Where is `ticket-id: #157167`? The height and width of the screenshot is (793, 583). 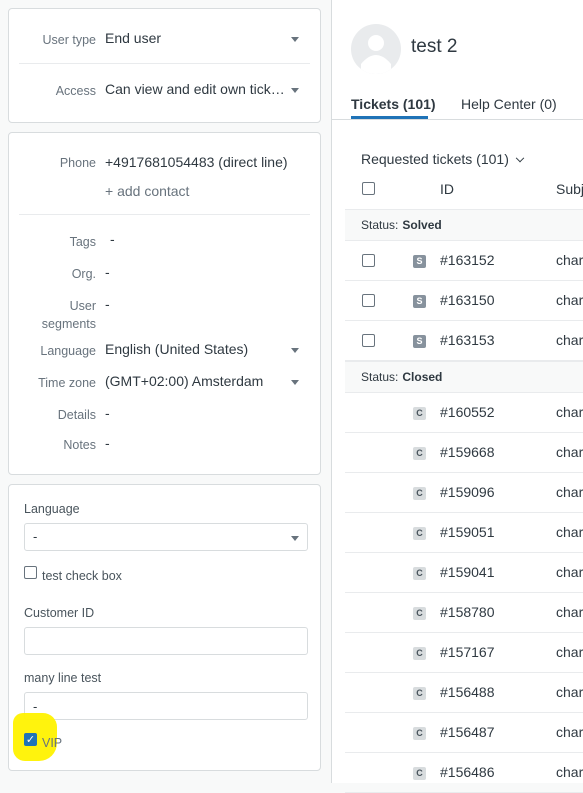 ticket-id: #157167 is located at coordinates (467, 652).